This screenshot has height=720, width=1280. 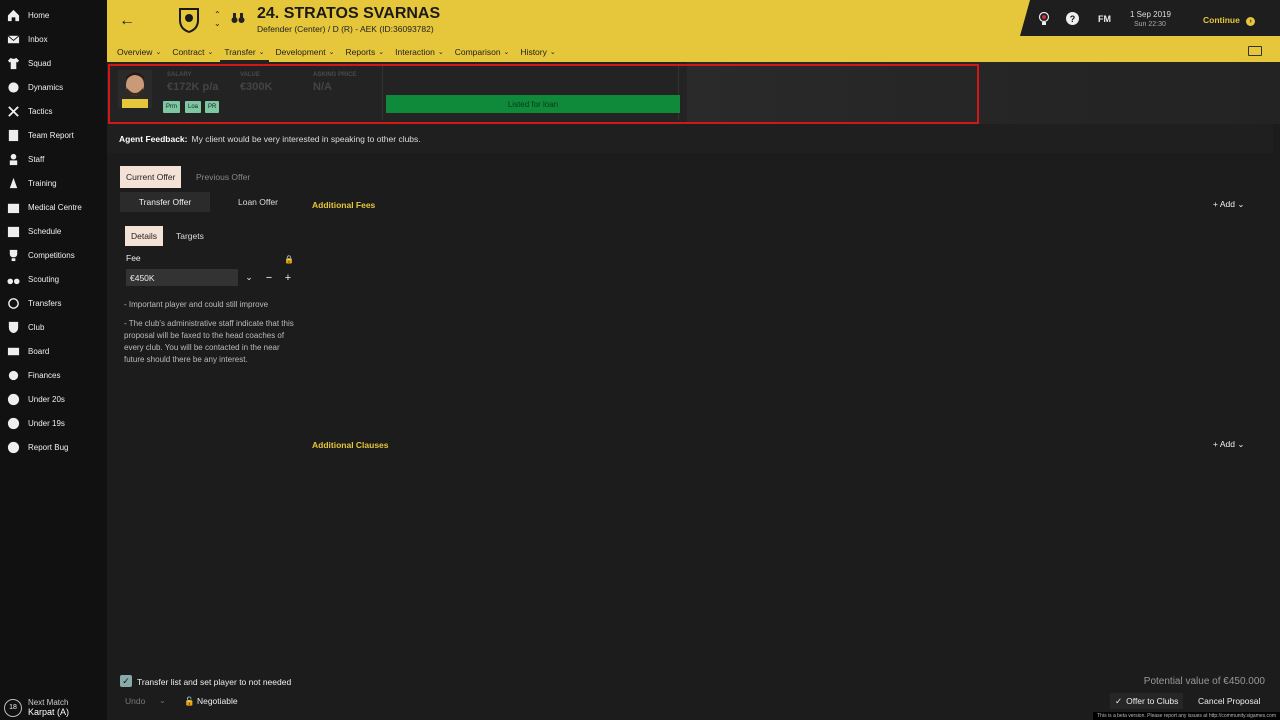 What do you see at coordinates (36, 707) in the screenshot?
I see `next-match: 18 Next Match Karpat (A)` at bounding box center [36, 707].